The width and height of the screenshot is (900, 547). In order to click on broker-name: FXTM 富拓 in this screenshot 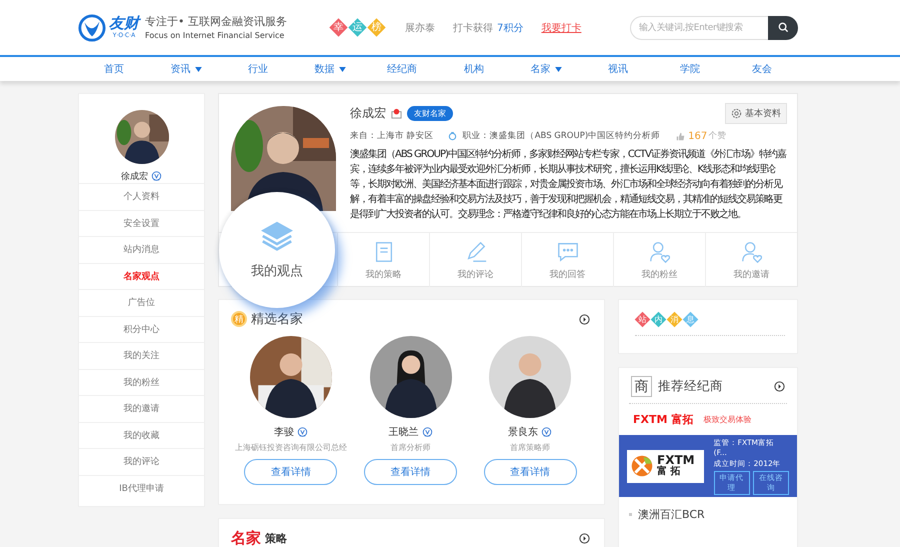, I will do `click(663, 419)`.